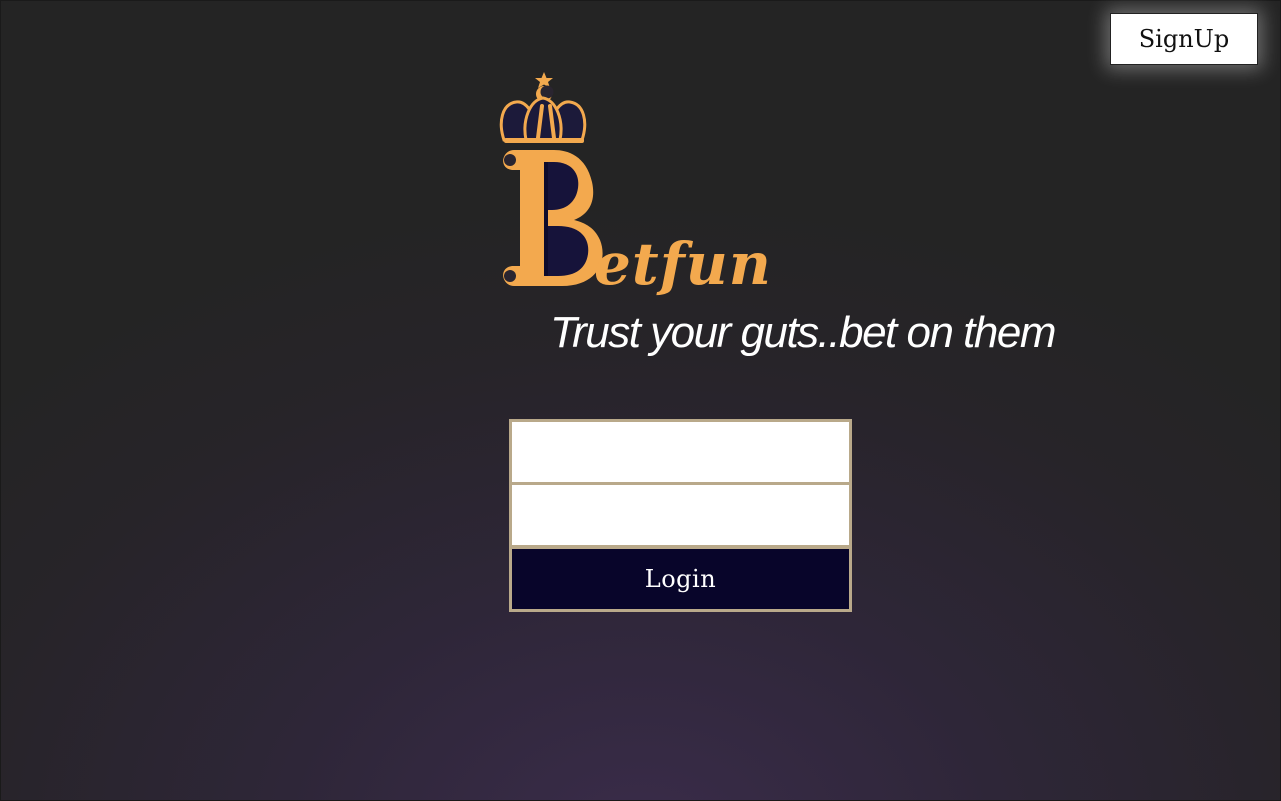 The width and height of the screenshot is (1281, 801). I want to click on password-field, so click(680, 515).